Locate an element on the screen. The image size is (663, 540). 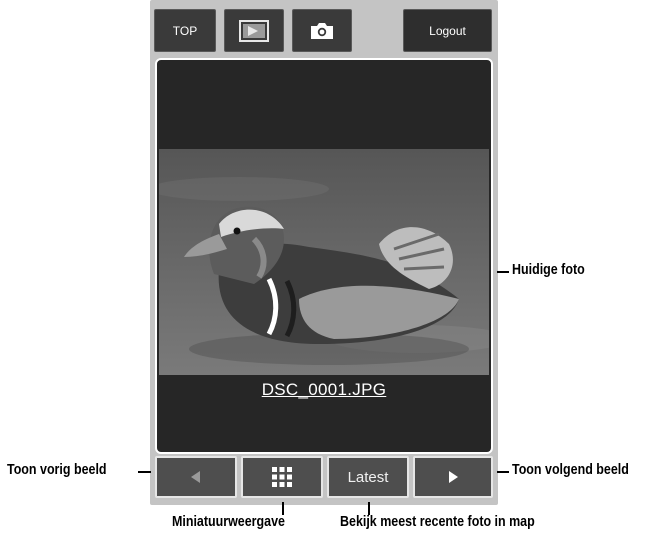
latest-callout: Bekijk meest recente foto in map is located at coordinates (437, 522).